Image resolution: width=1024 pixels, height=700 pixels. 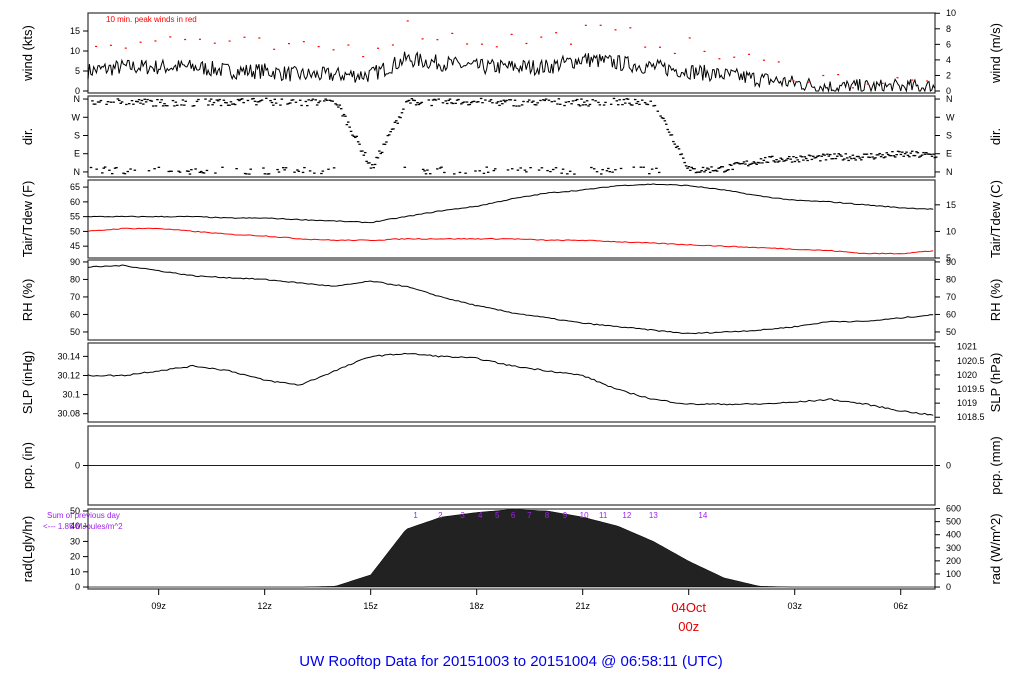 What do you see at coordinates (971, 417) in the screenshot?
I see `slp-ytick-right-label: 1018.5` at bounding box center [971, 417].